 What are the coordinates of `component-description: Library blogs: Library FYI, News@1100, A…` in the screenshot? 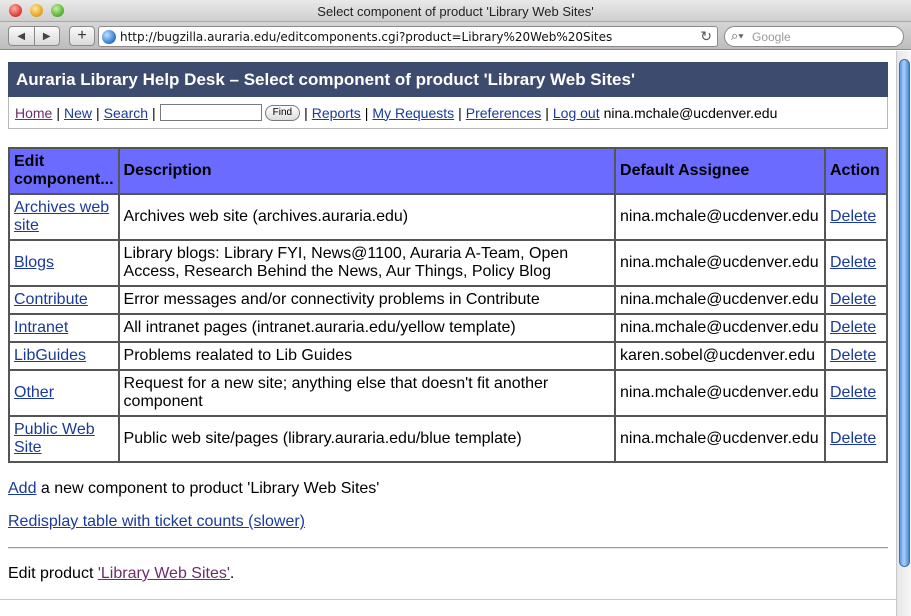 It's located at (367, 263).